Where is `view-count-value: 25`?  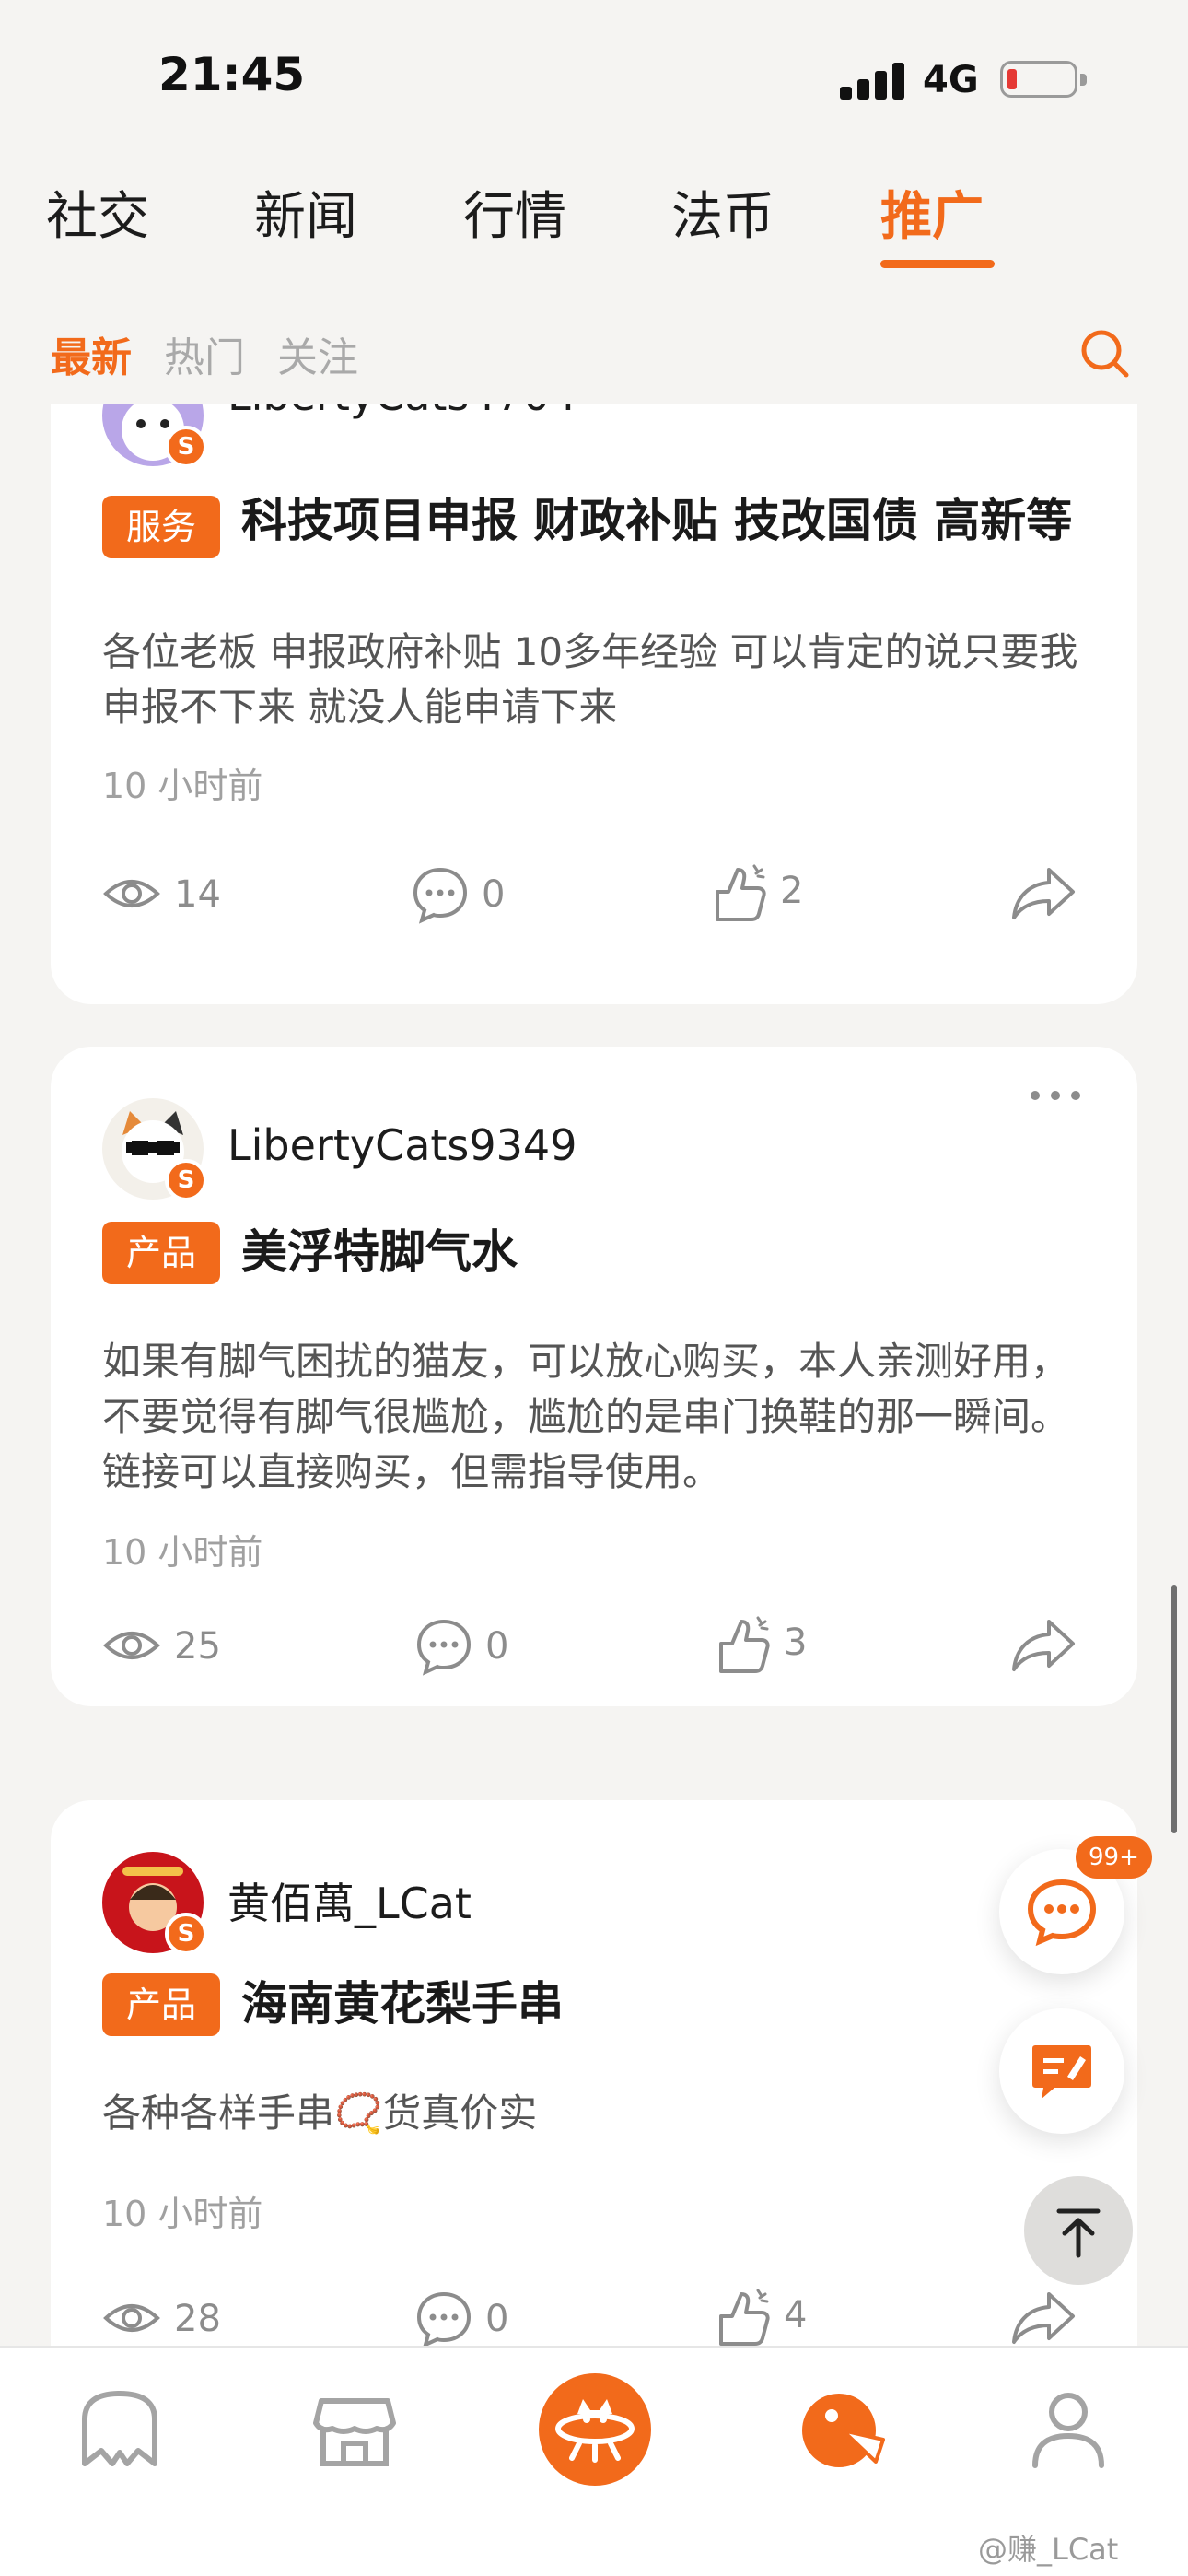 view-count-value: 25 is located at coordinates (197, 1646).